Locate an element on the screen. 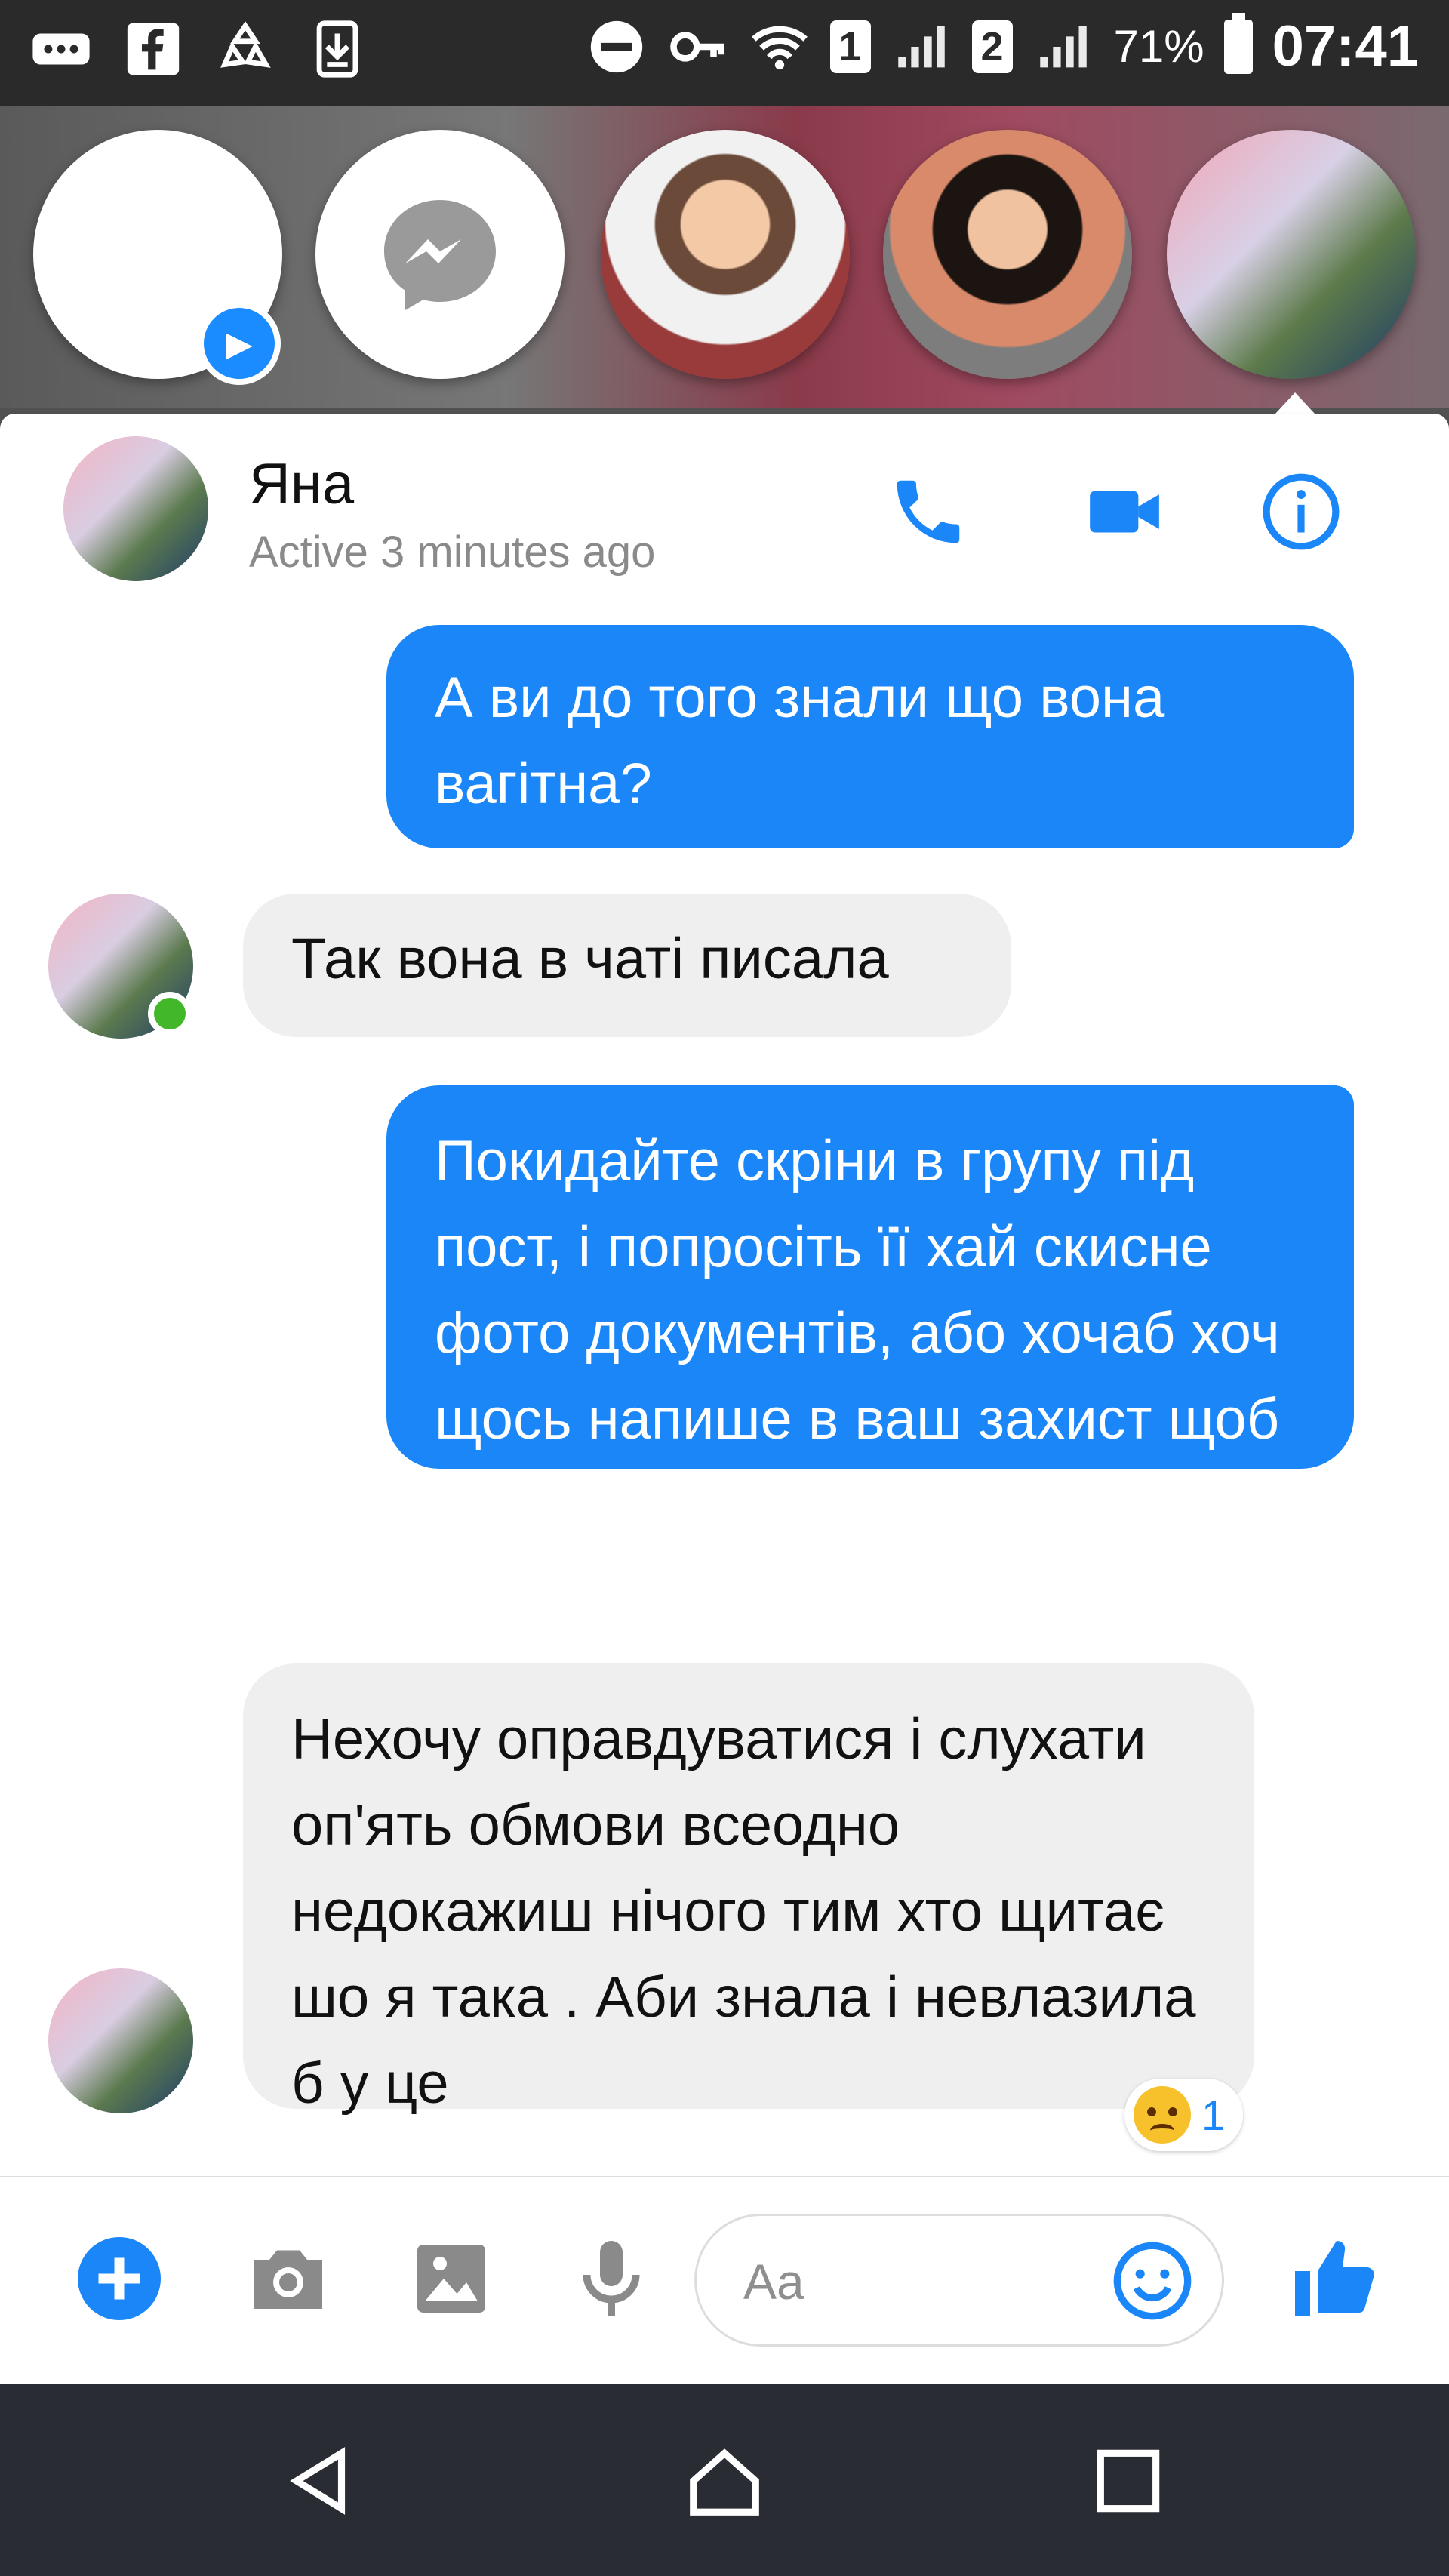 This screenshot has height=2576, width=1449. message-input-wrapper is located at coordinates (959, 2280).